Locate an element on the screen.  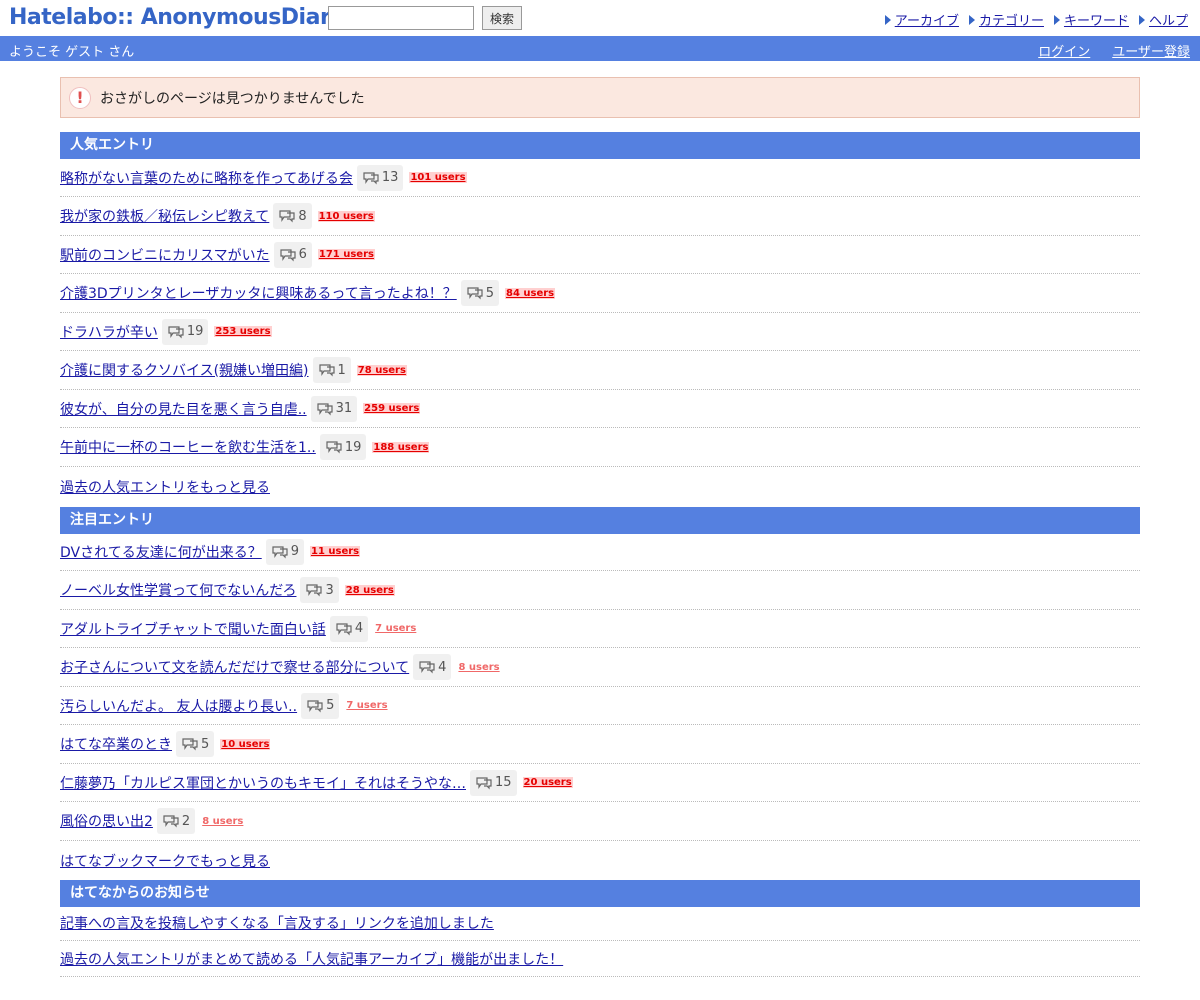
comment-count: 8 is located at coordinates (302, 216).